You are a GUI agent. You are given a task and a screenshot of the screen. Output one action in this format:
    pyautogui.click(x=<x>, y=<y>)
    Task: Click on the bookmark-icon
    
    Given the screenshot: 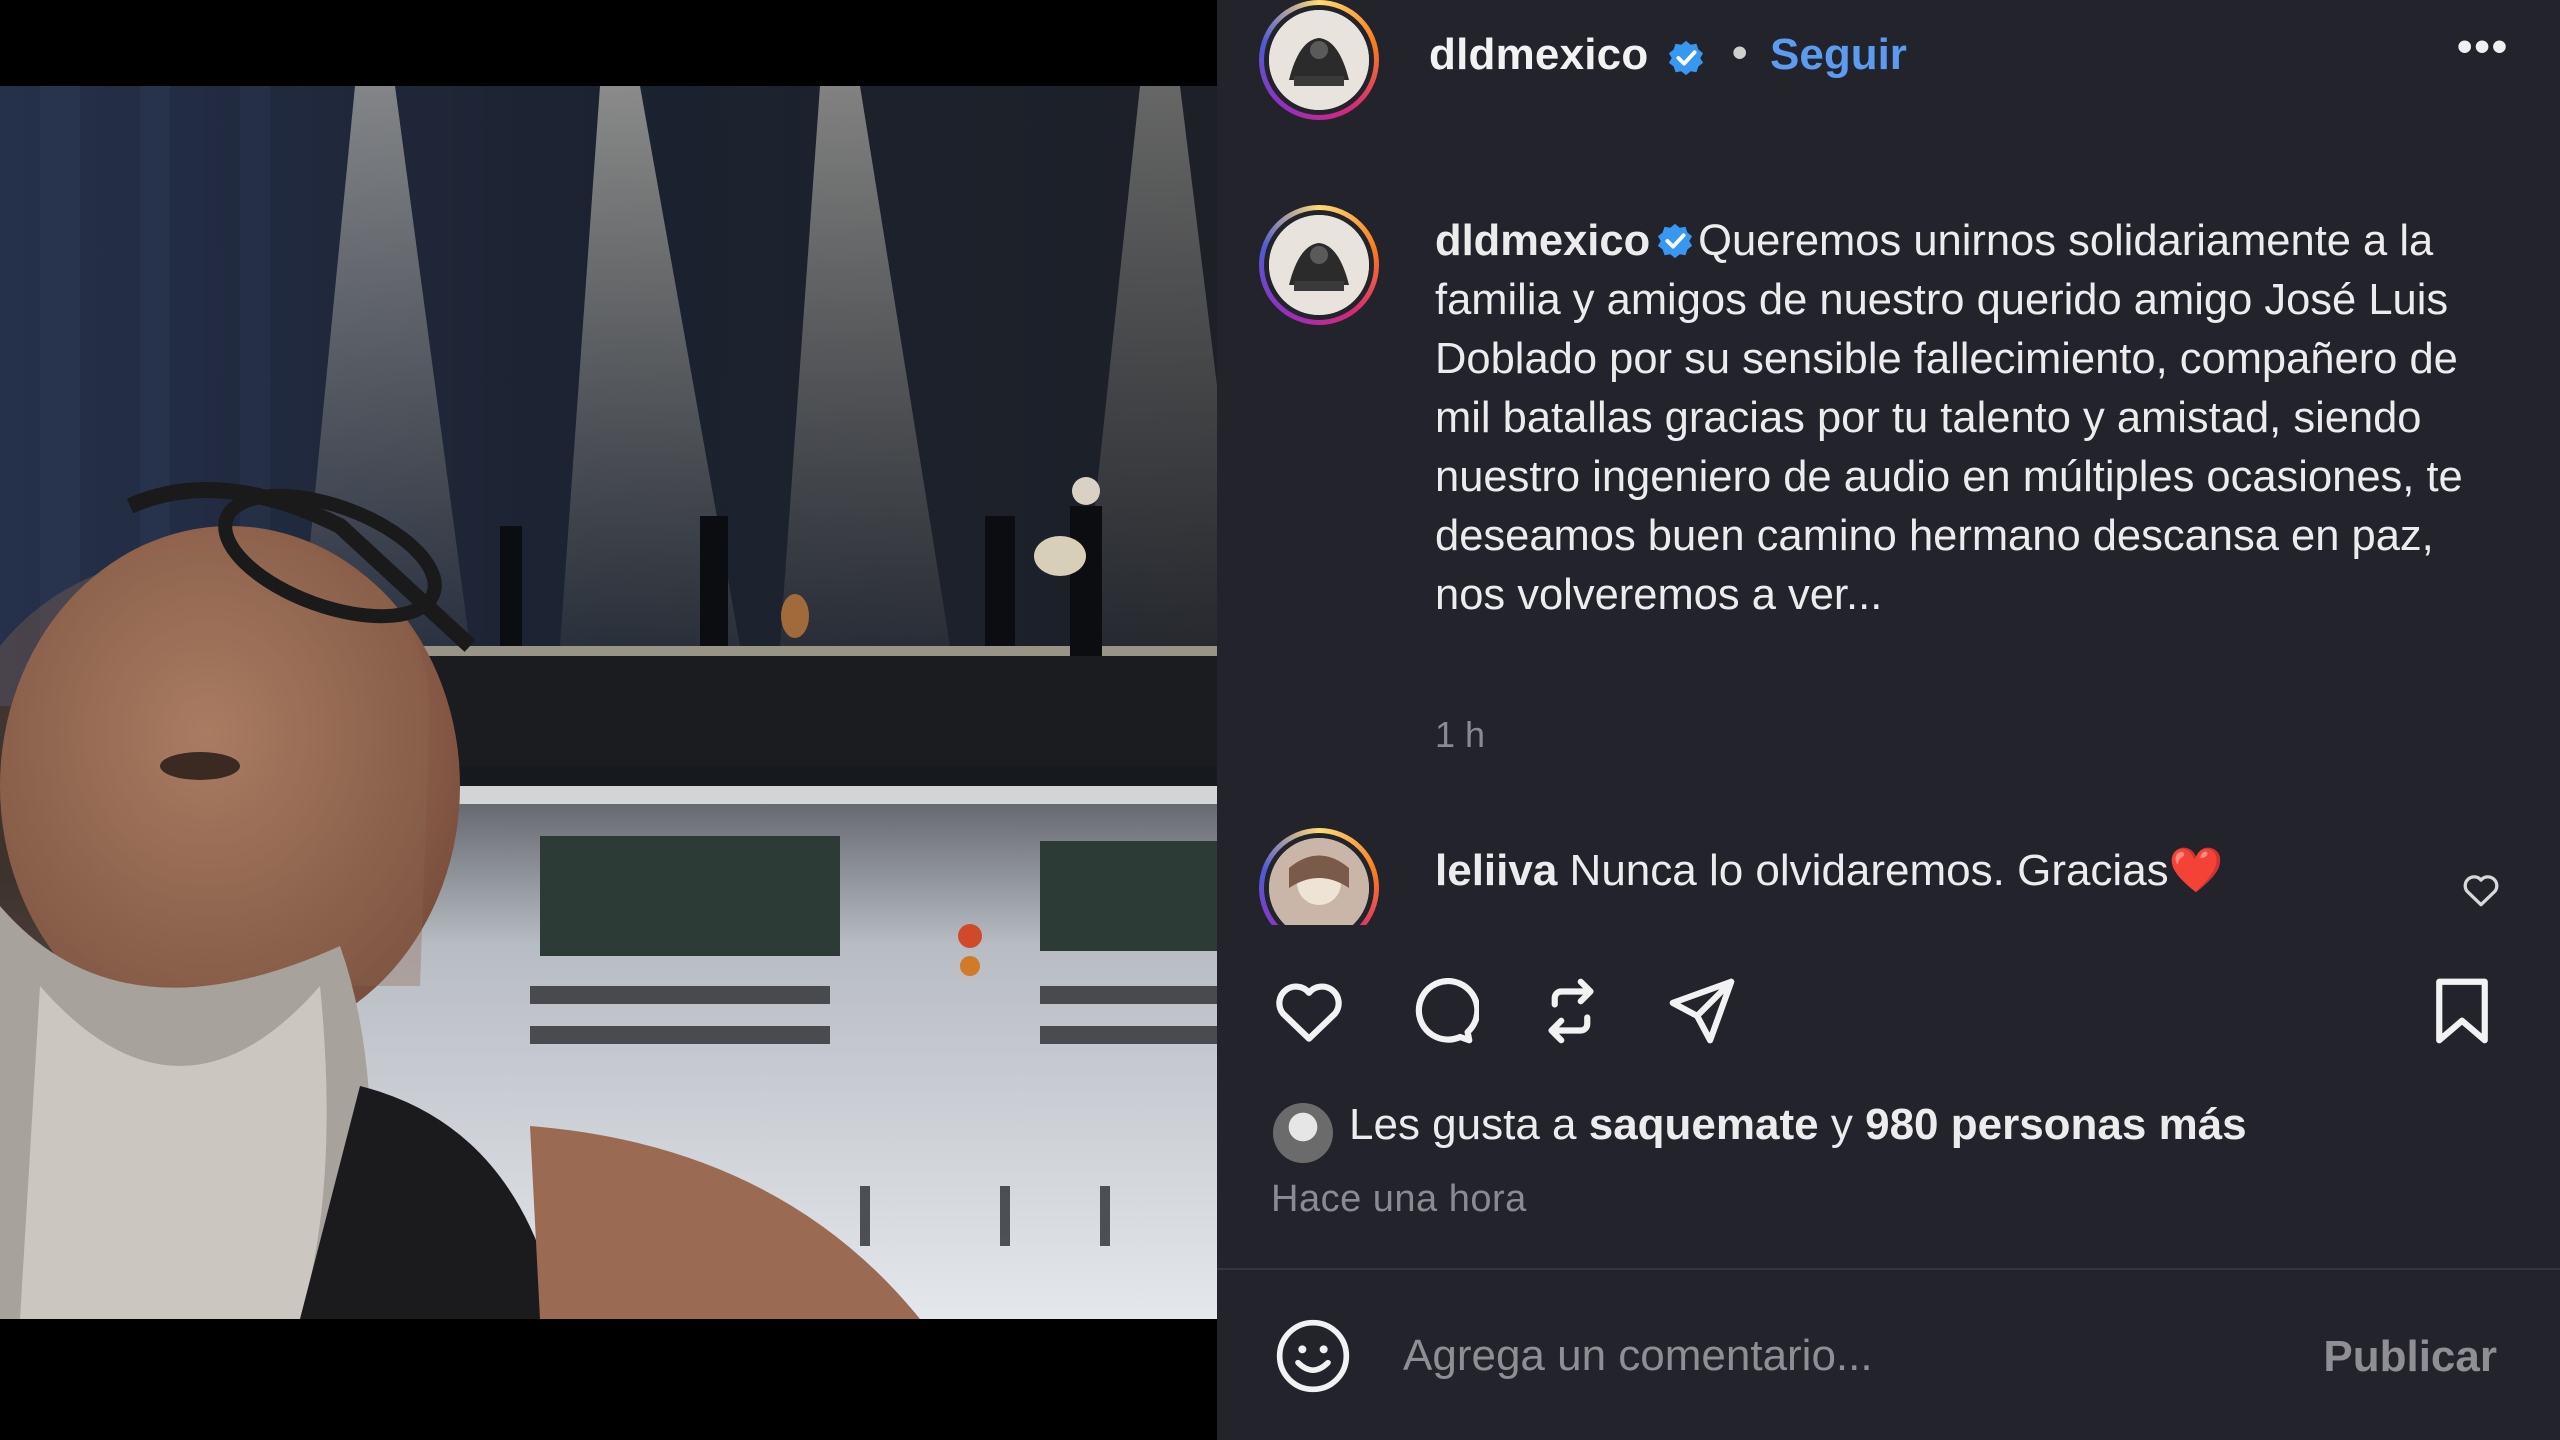 What is the action you would take?
    pyautogui.click(x=2462, y=1011)
    